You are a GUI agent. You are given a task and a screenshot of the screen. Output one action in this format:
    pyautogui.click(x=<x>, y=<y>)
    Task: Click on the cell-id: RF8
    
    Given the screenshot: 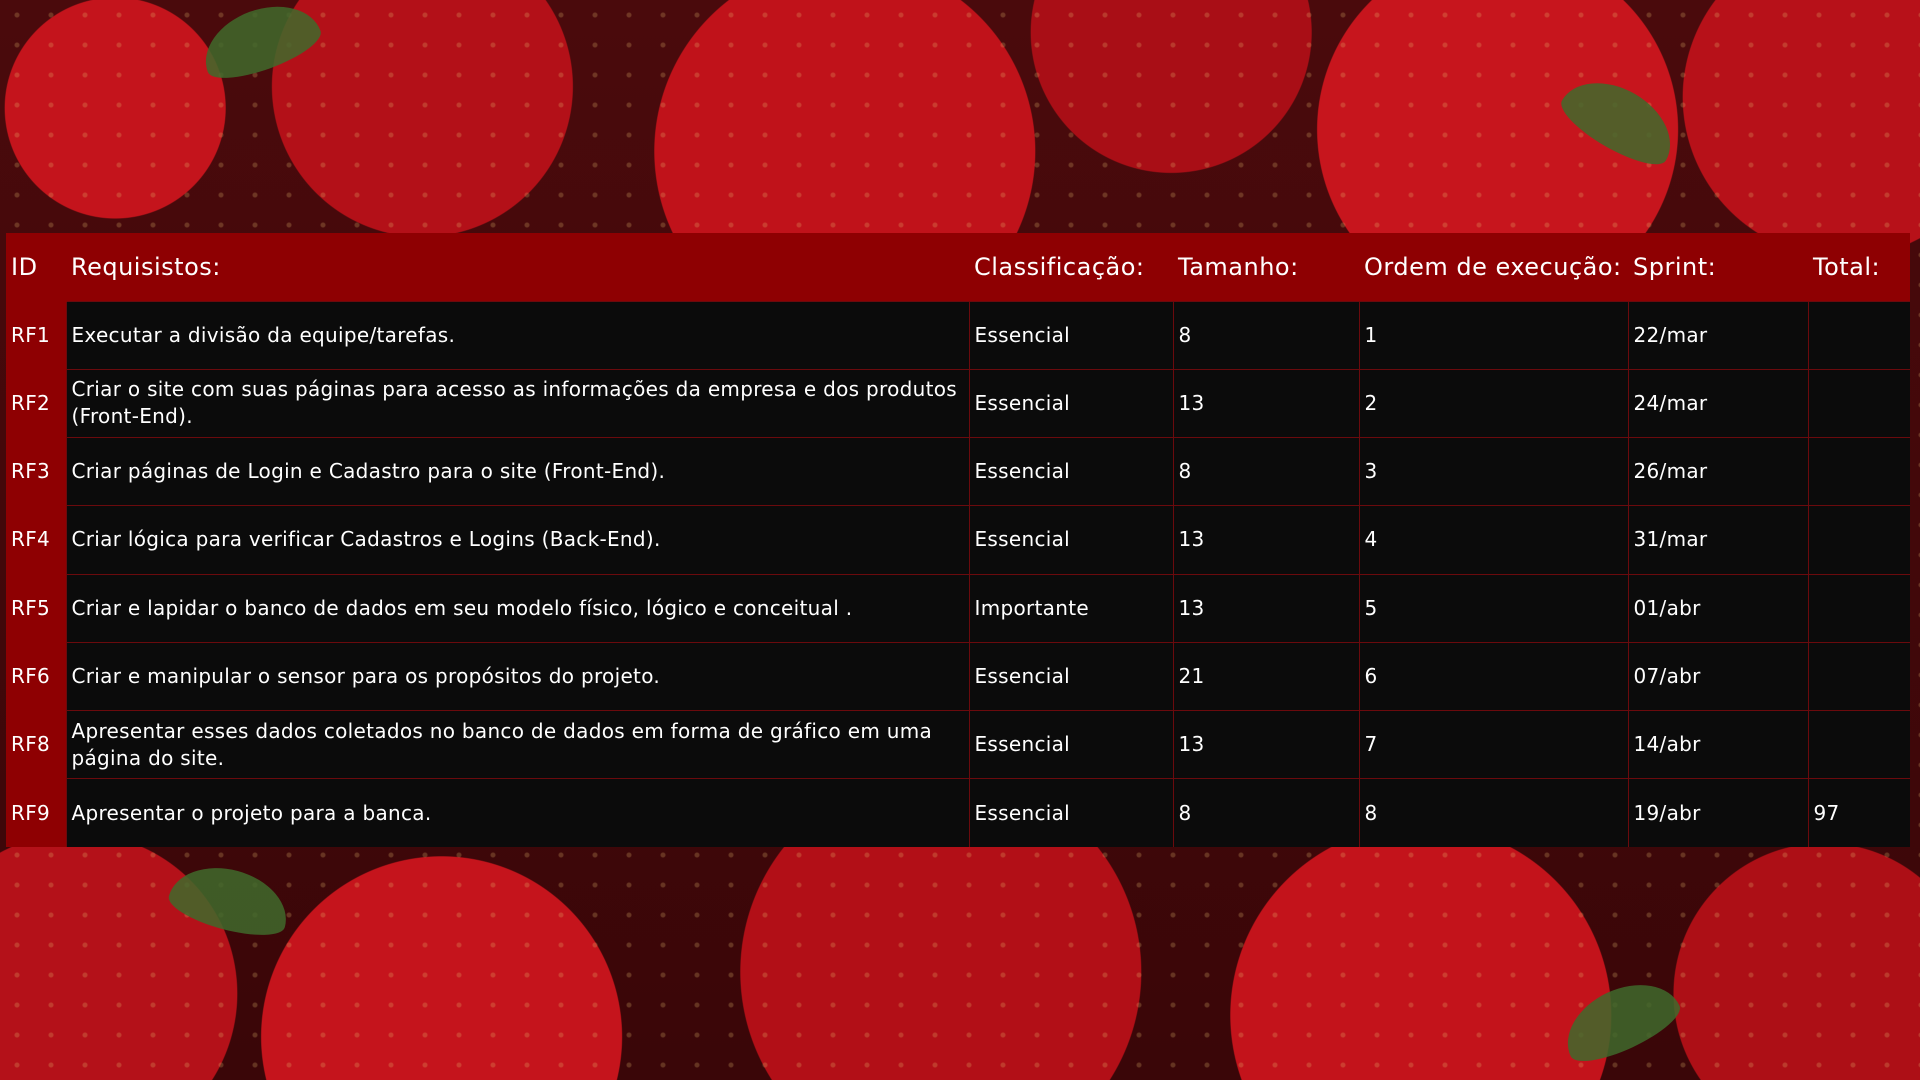 What is the action you would take?
    pyautogui.click(x=36, y=744)
    